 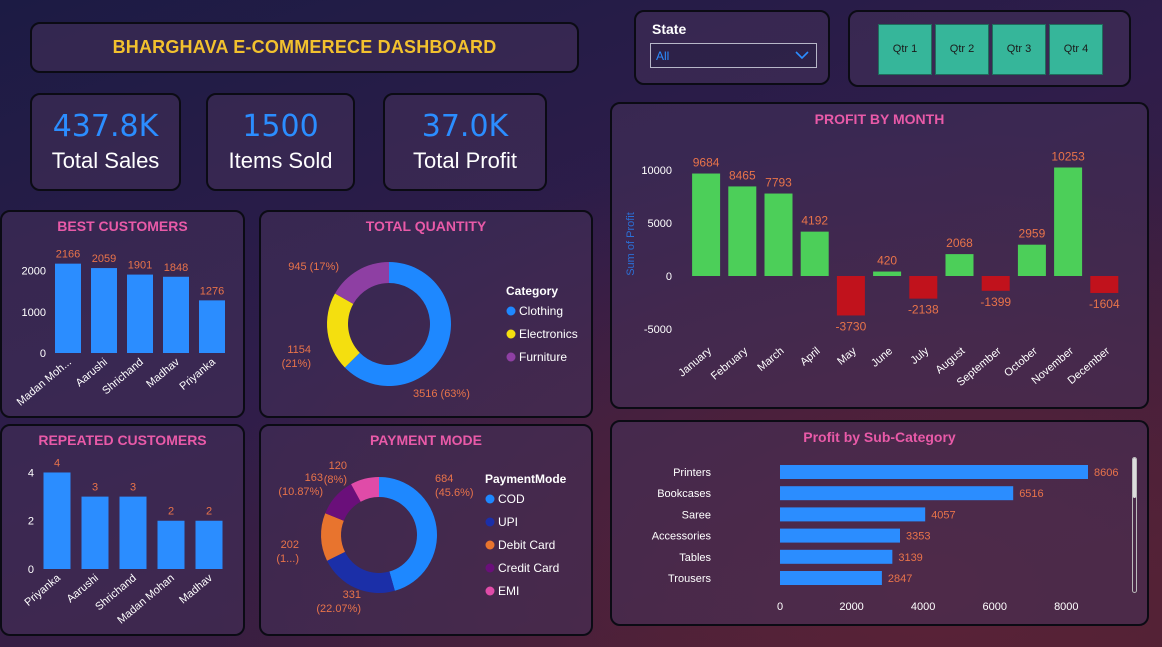 I want to click on data-label: 8465, so click(x=742, y=175).